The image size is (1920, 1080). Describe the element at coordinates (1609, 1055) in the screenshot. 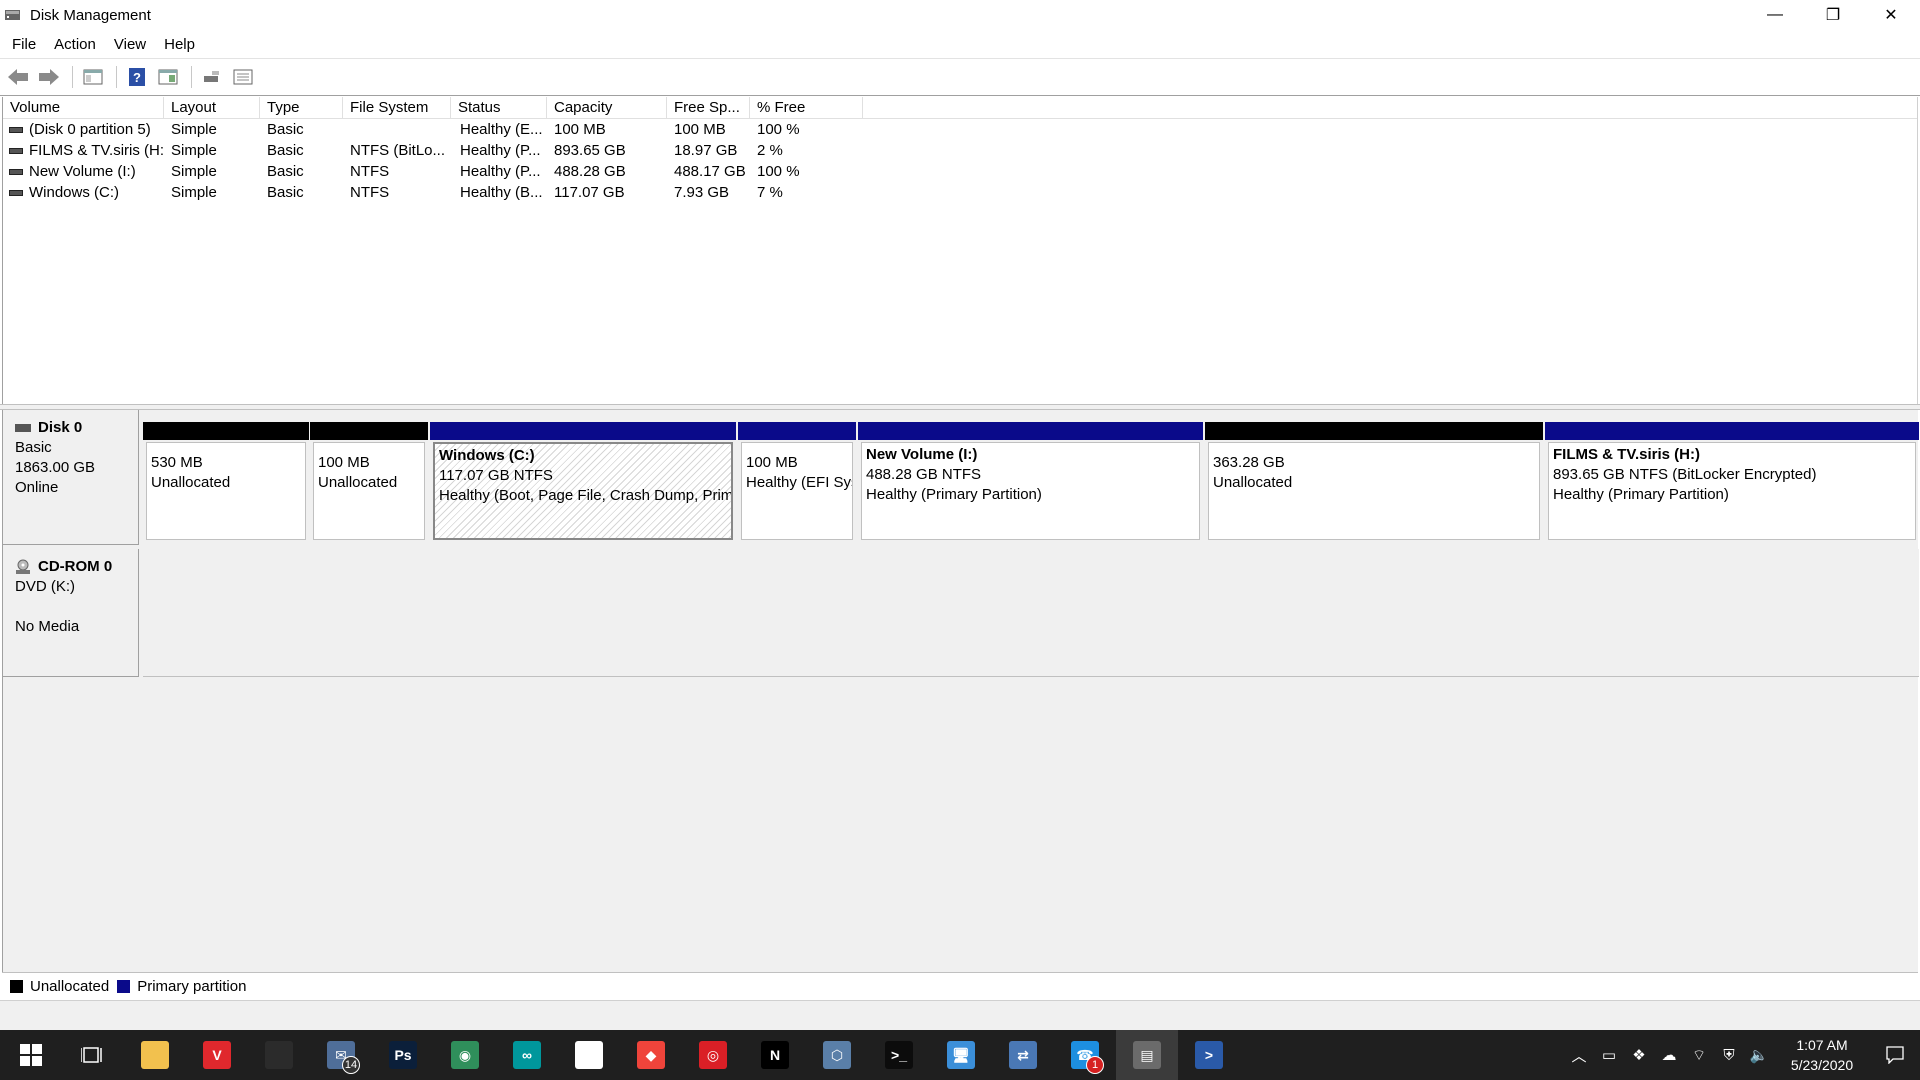

I see `battery-icon: ▭` at that location.